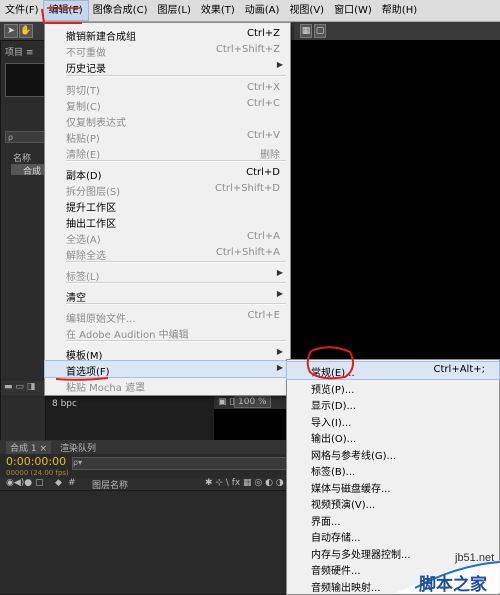  What do you see at coordinates (447, 571) in the screenshot?
I see `watermark: jb51.net 脚本之家` at bounding box center [447, 571].